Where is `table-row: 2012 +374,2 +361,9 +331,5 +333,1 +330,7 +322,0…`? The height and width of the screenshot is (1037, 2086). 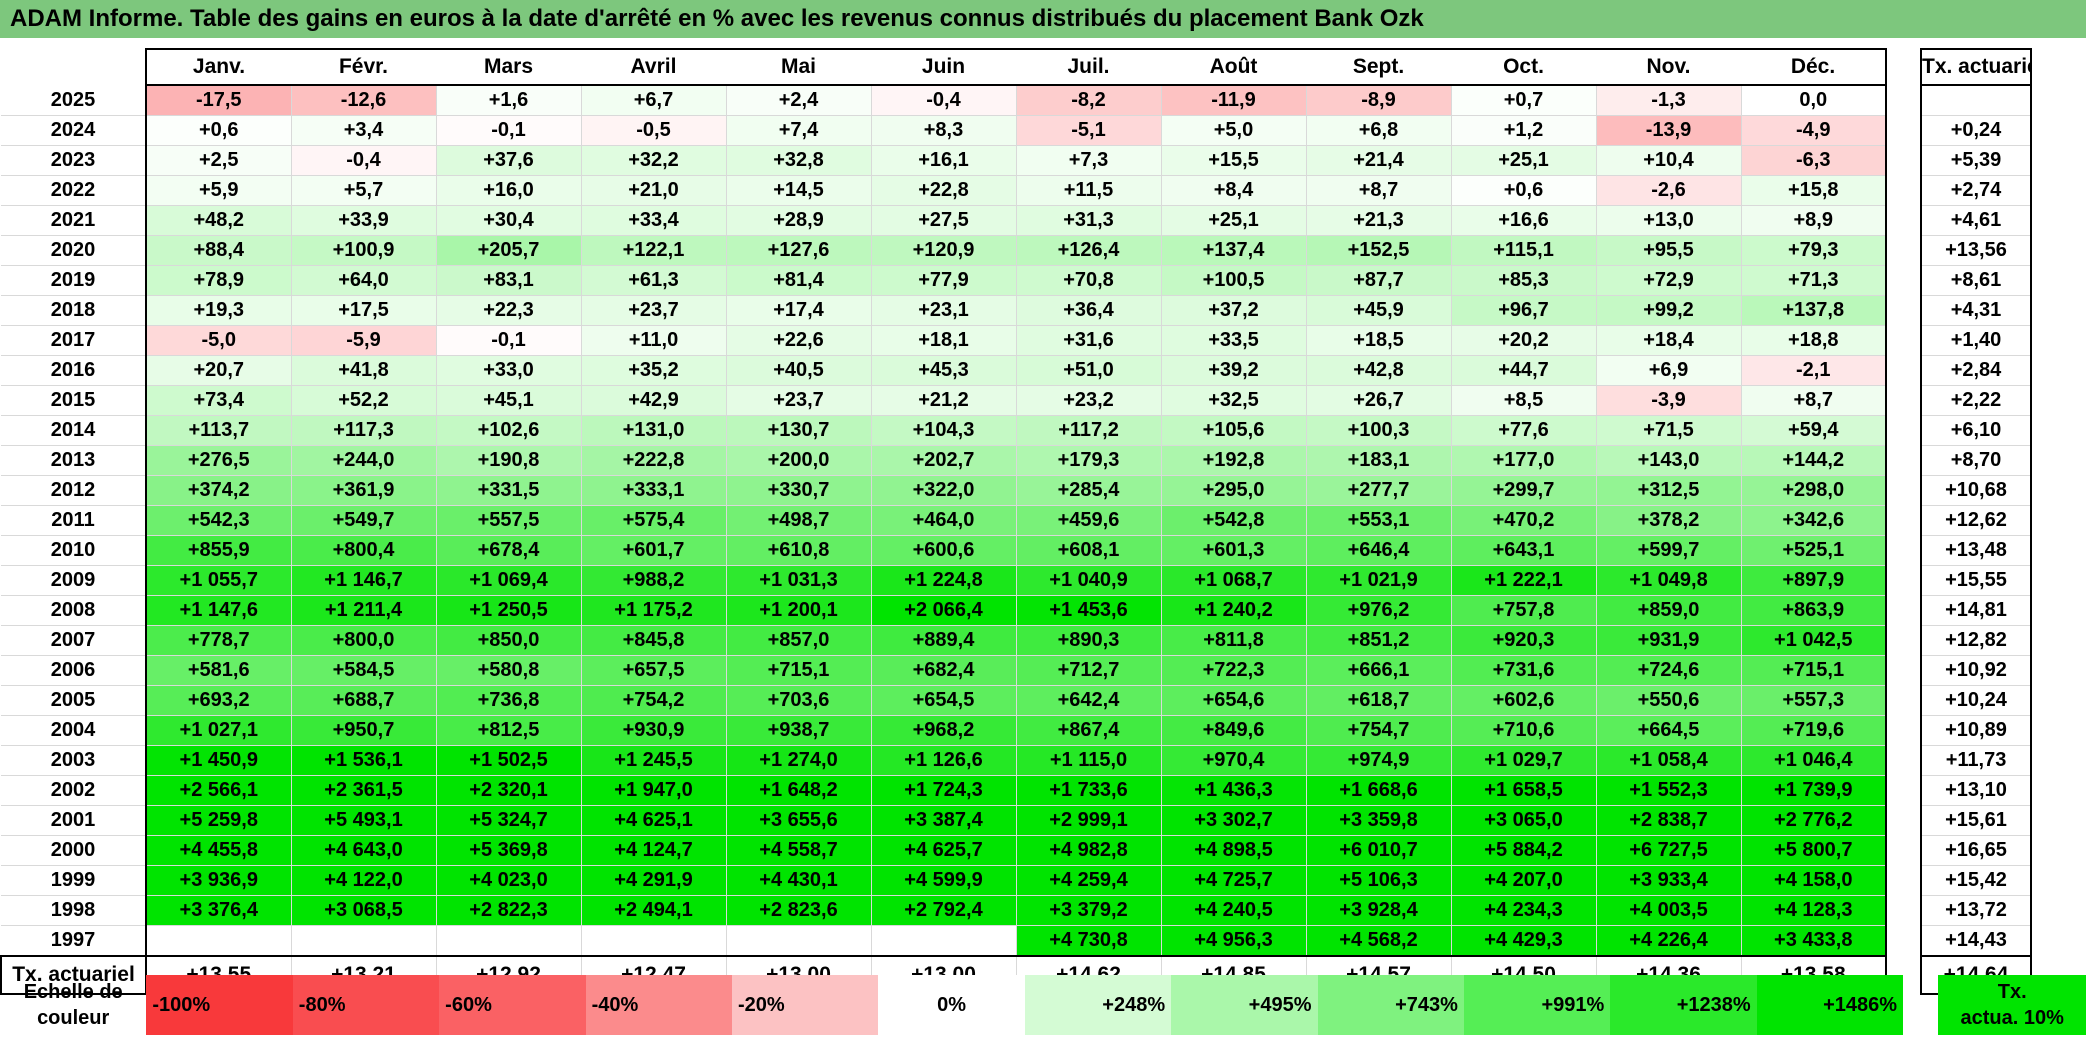
table-row: 2012 +374,2 +361,9 +331,5 +333,1 +330,7 +322,0… is located at coordinates (1016, 490).